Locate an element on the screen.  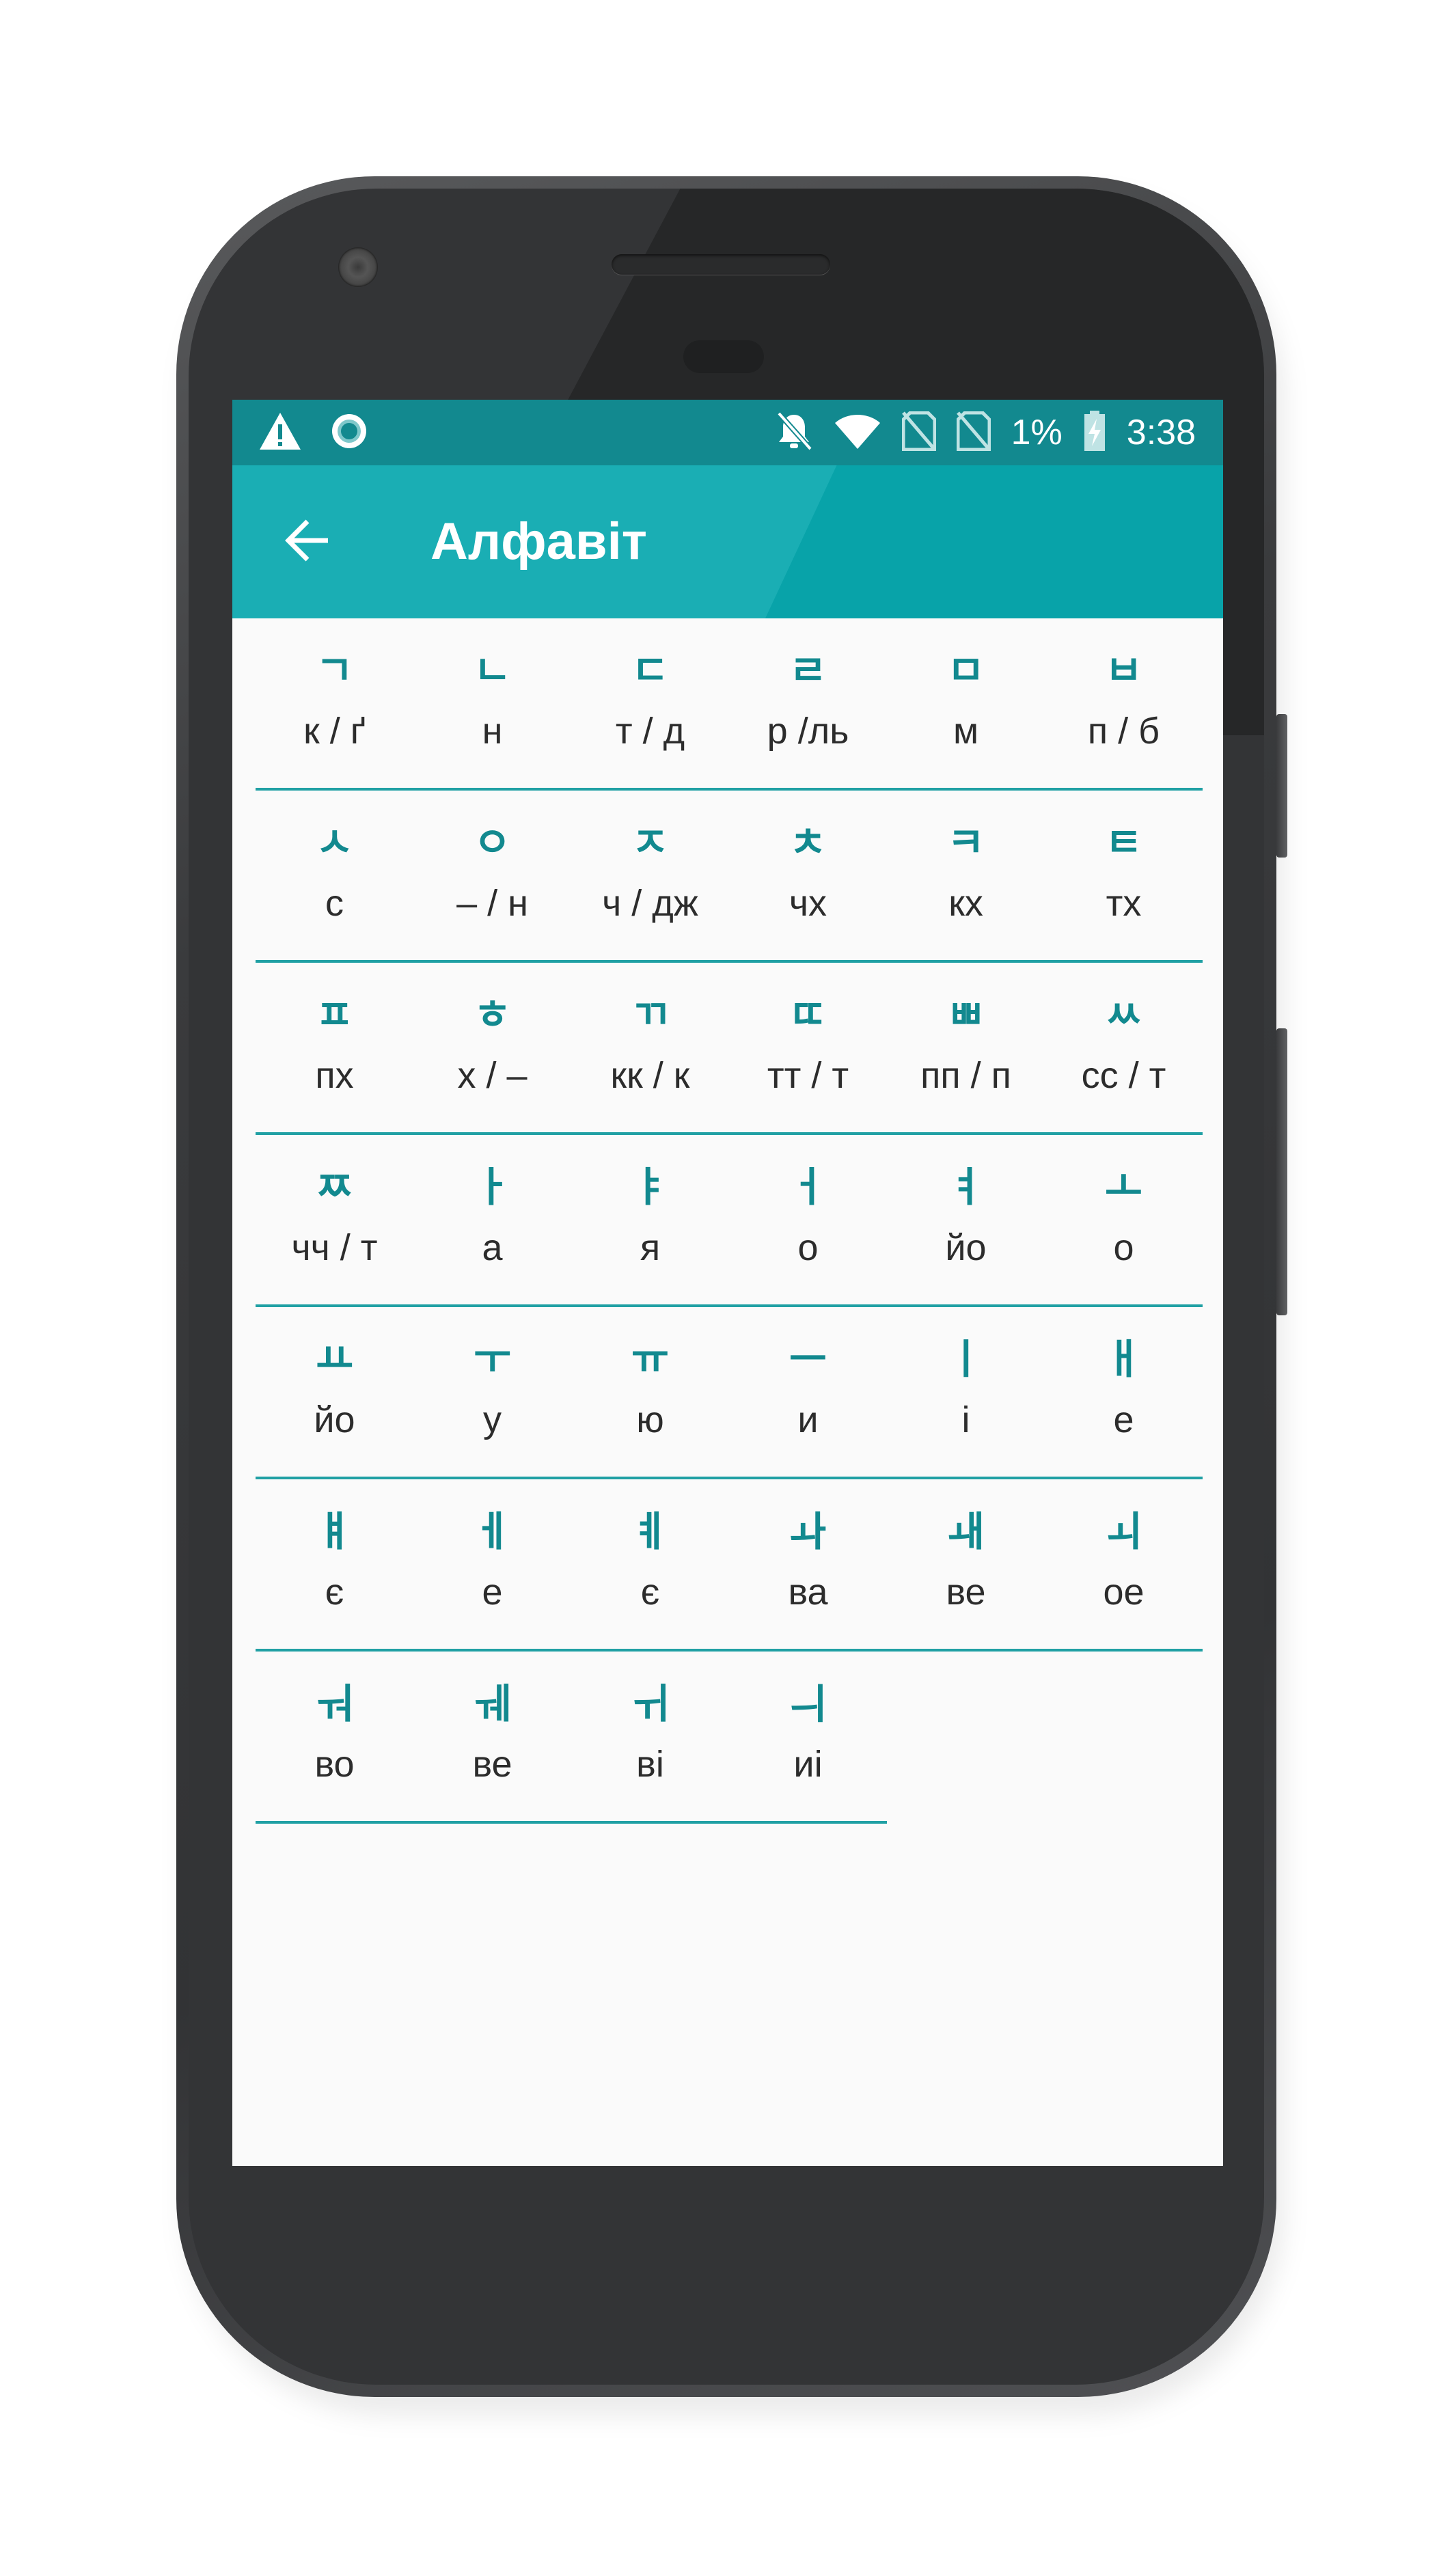
hangul-letter: ㅊ is located at coordinates (808, 843).